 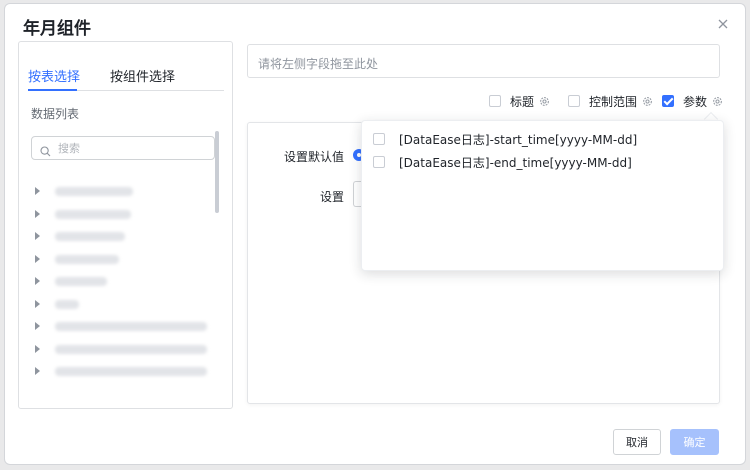 I want to click on option-control-range-label: 控制范围, so click(x=613, y=101).